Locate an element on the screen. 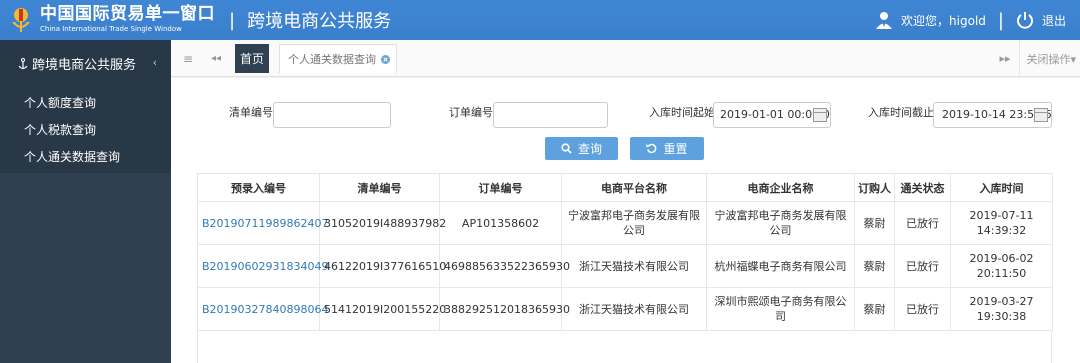  sidebar-item-quota: 个人额度查询 is located at coordinates (85, 103).